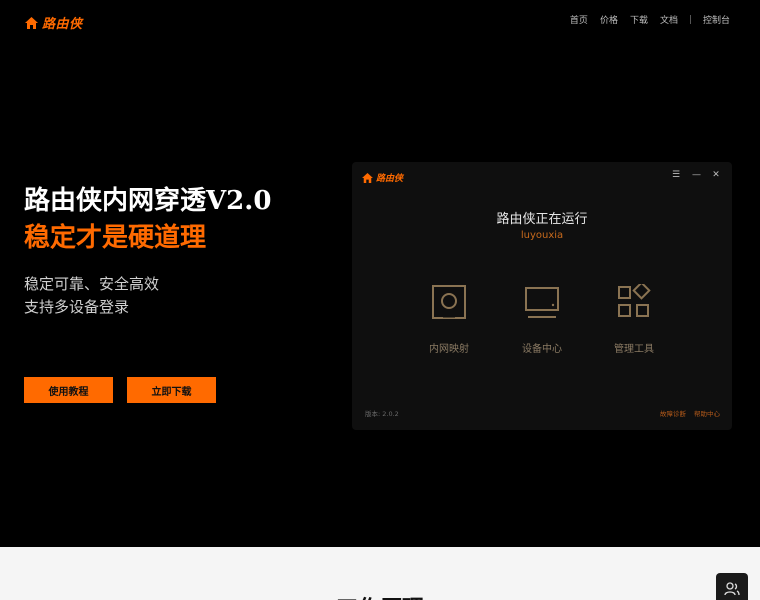 This screenshot has height=600, width=760. I want to click on window-controls: ☰ — ✕, so click(696, 175).